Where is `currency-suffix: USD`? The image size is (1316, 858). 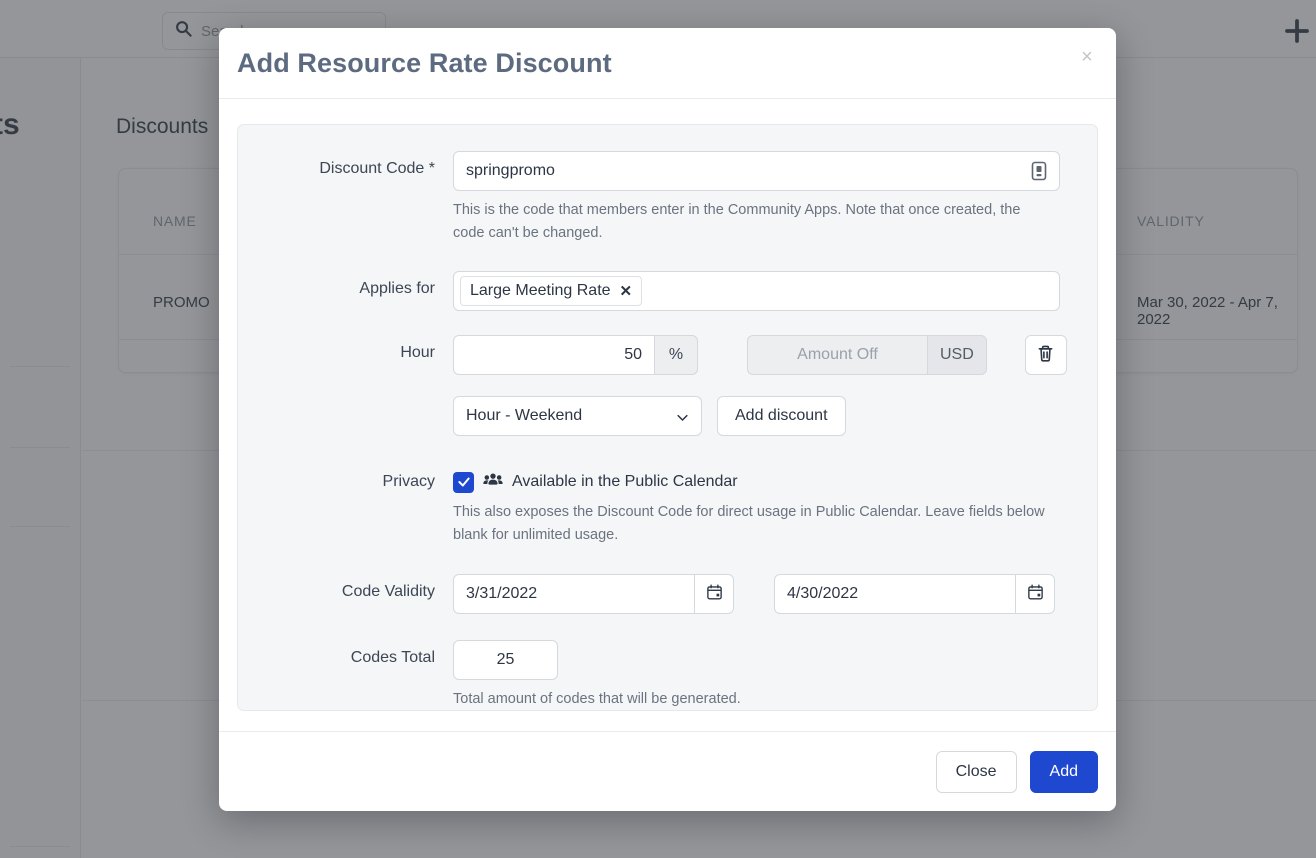
currency-suffix: USD is located at coordinates (957, 354).